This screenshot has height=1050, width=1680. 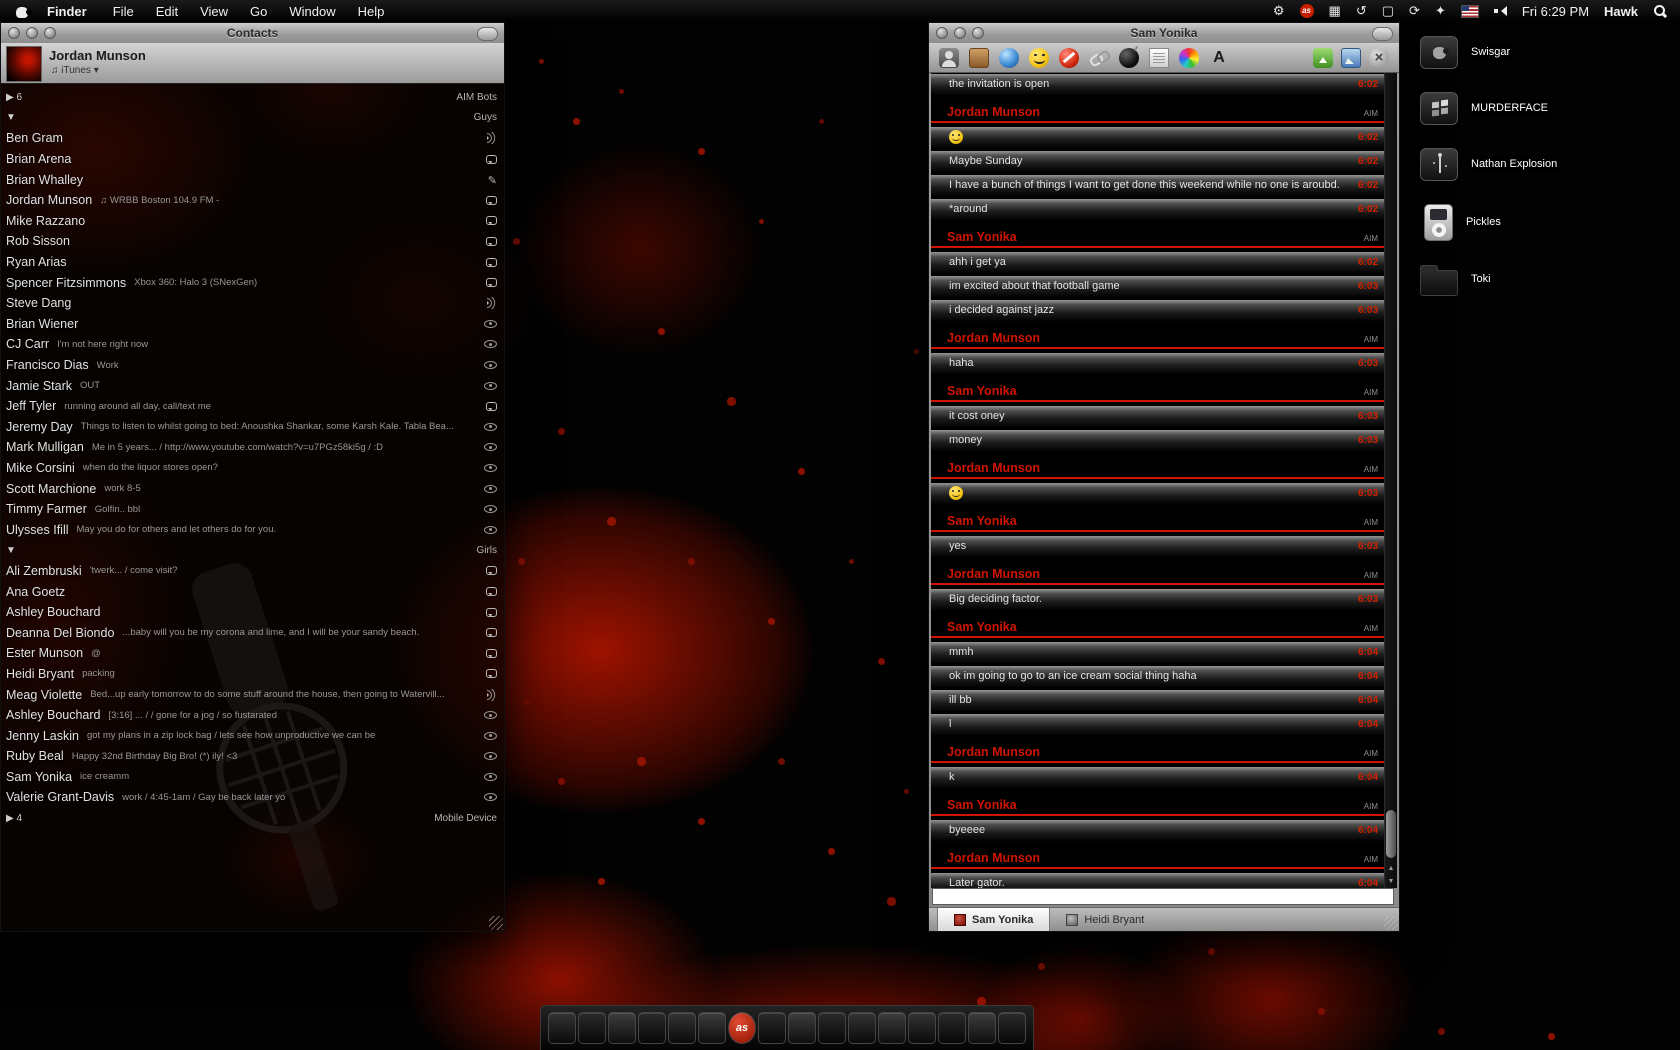 I want to click on display-menu-icon: ▢, so click(x=1388, y=11).